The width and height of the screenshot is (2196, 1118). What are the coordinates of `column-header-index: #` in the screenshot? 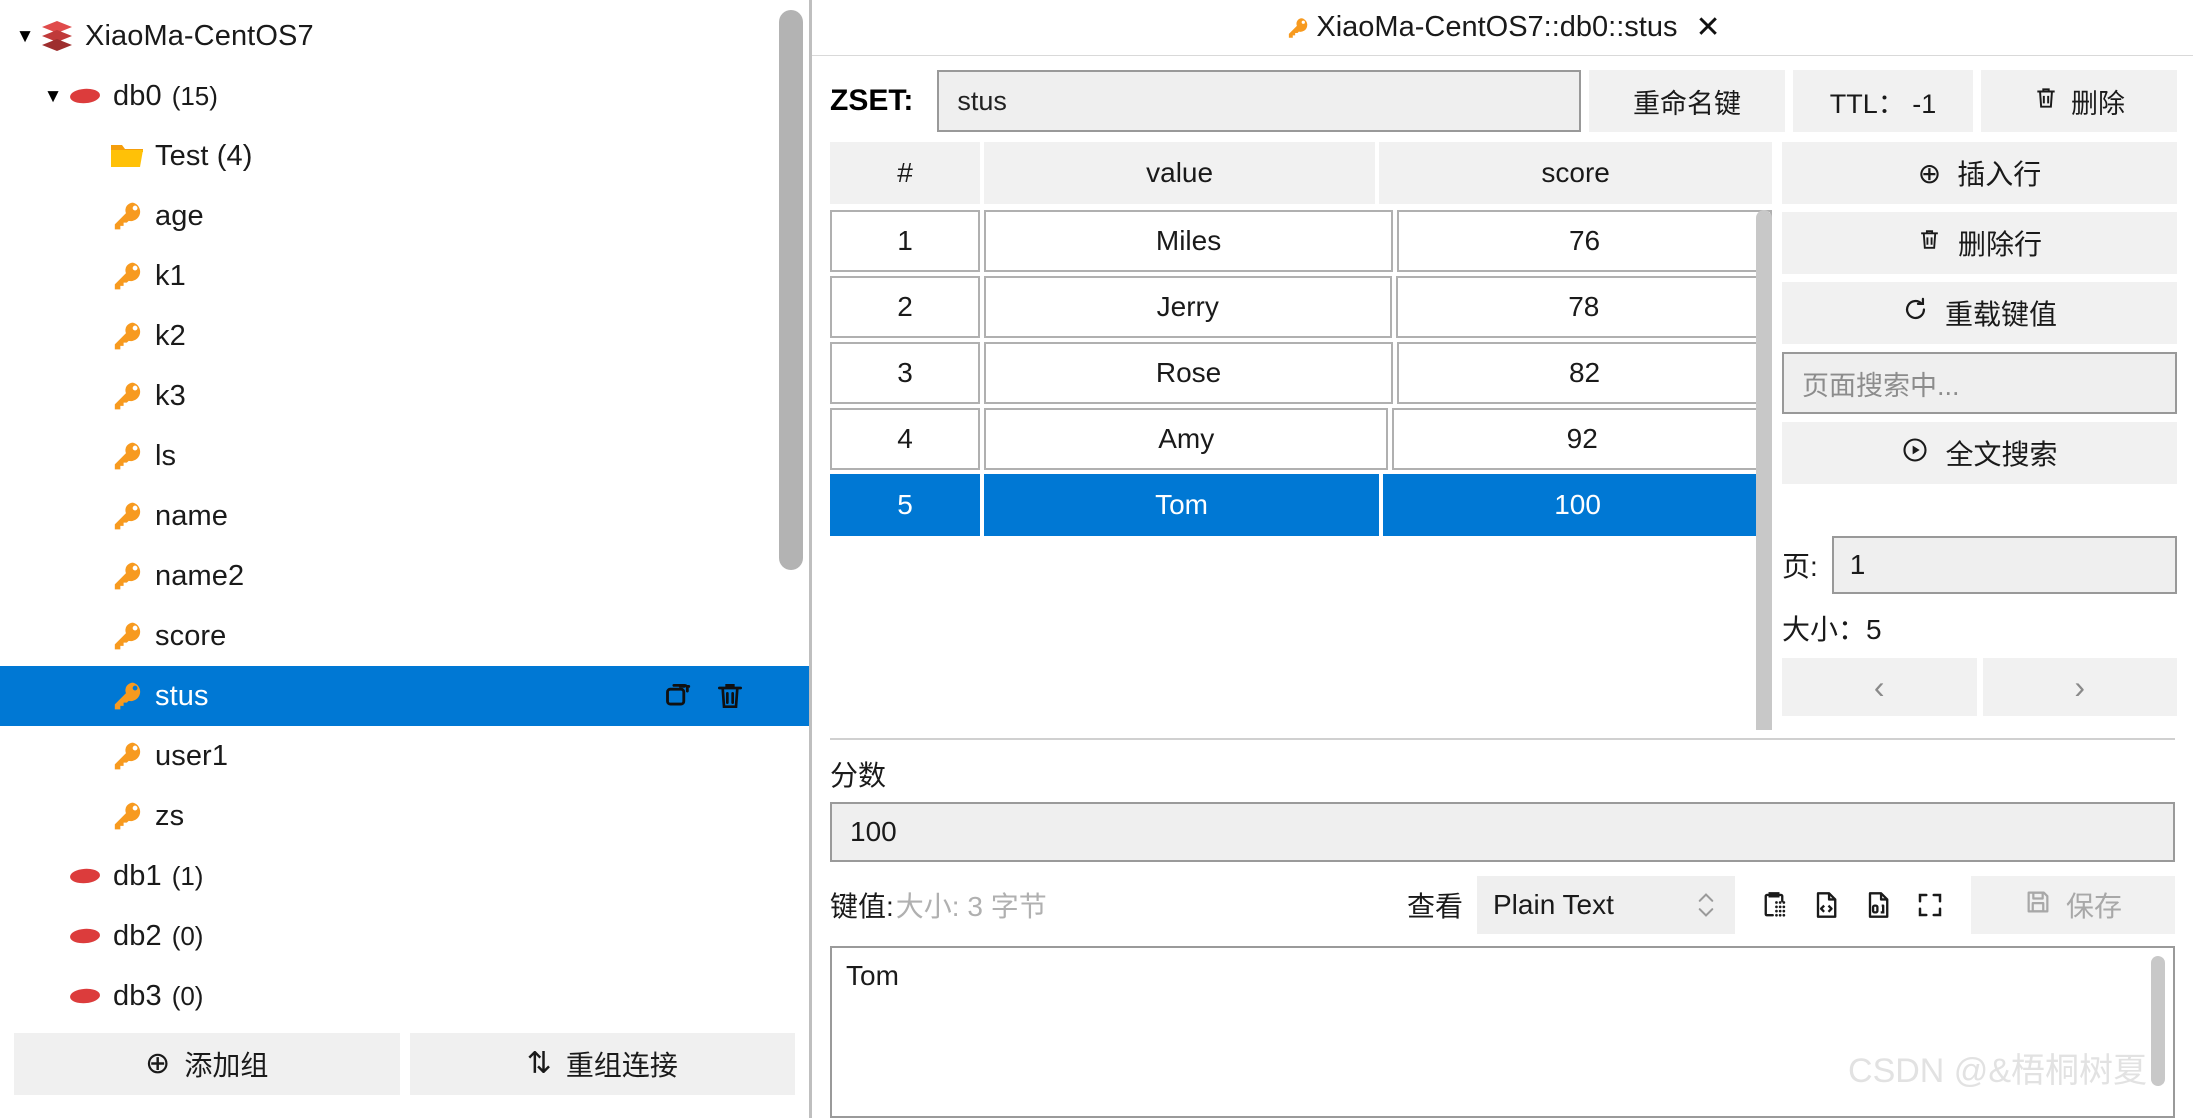 It's located at (905, 173).